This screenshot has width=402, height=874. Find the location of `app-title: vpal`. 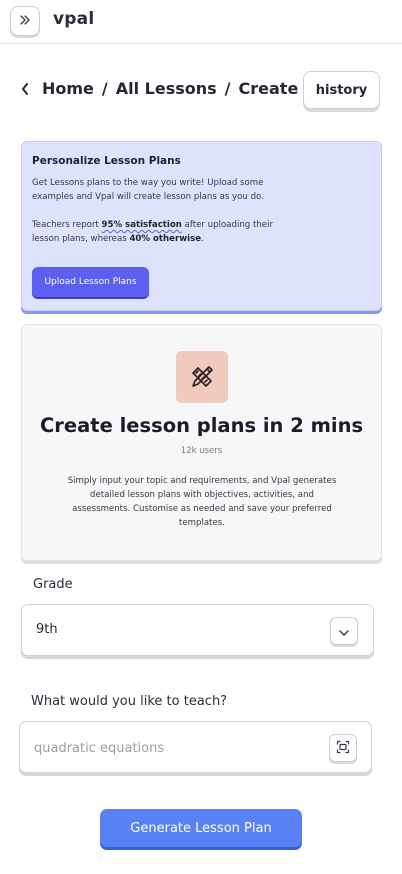

app-title: vpal is located at coordinates (74, 19).